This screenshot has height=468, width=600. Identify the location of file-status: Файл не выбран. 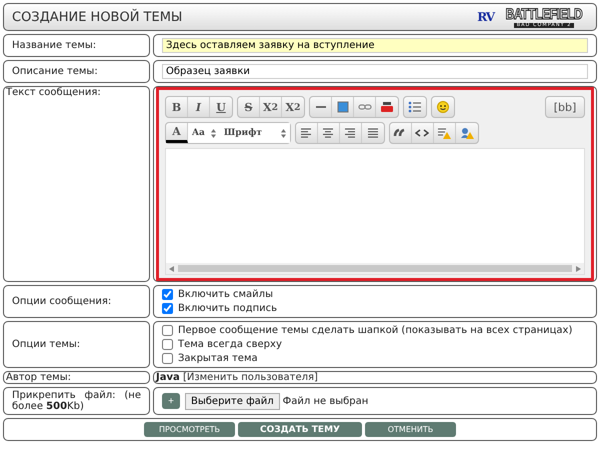
(325, 401).